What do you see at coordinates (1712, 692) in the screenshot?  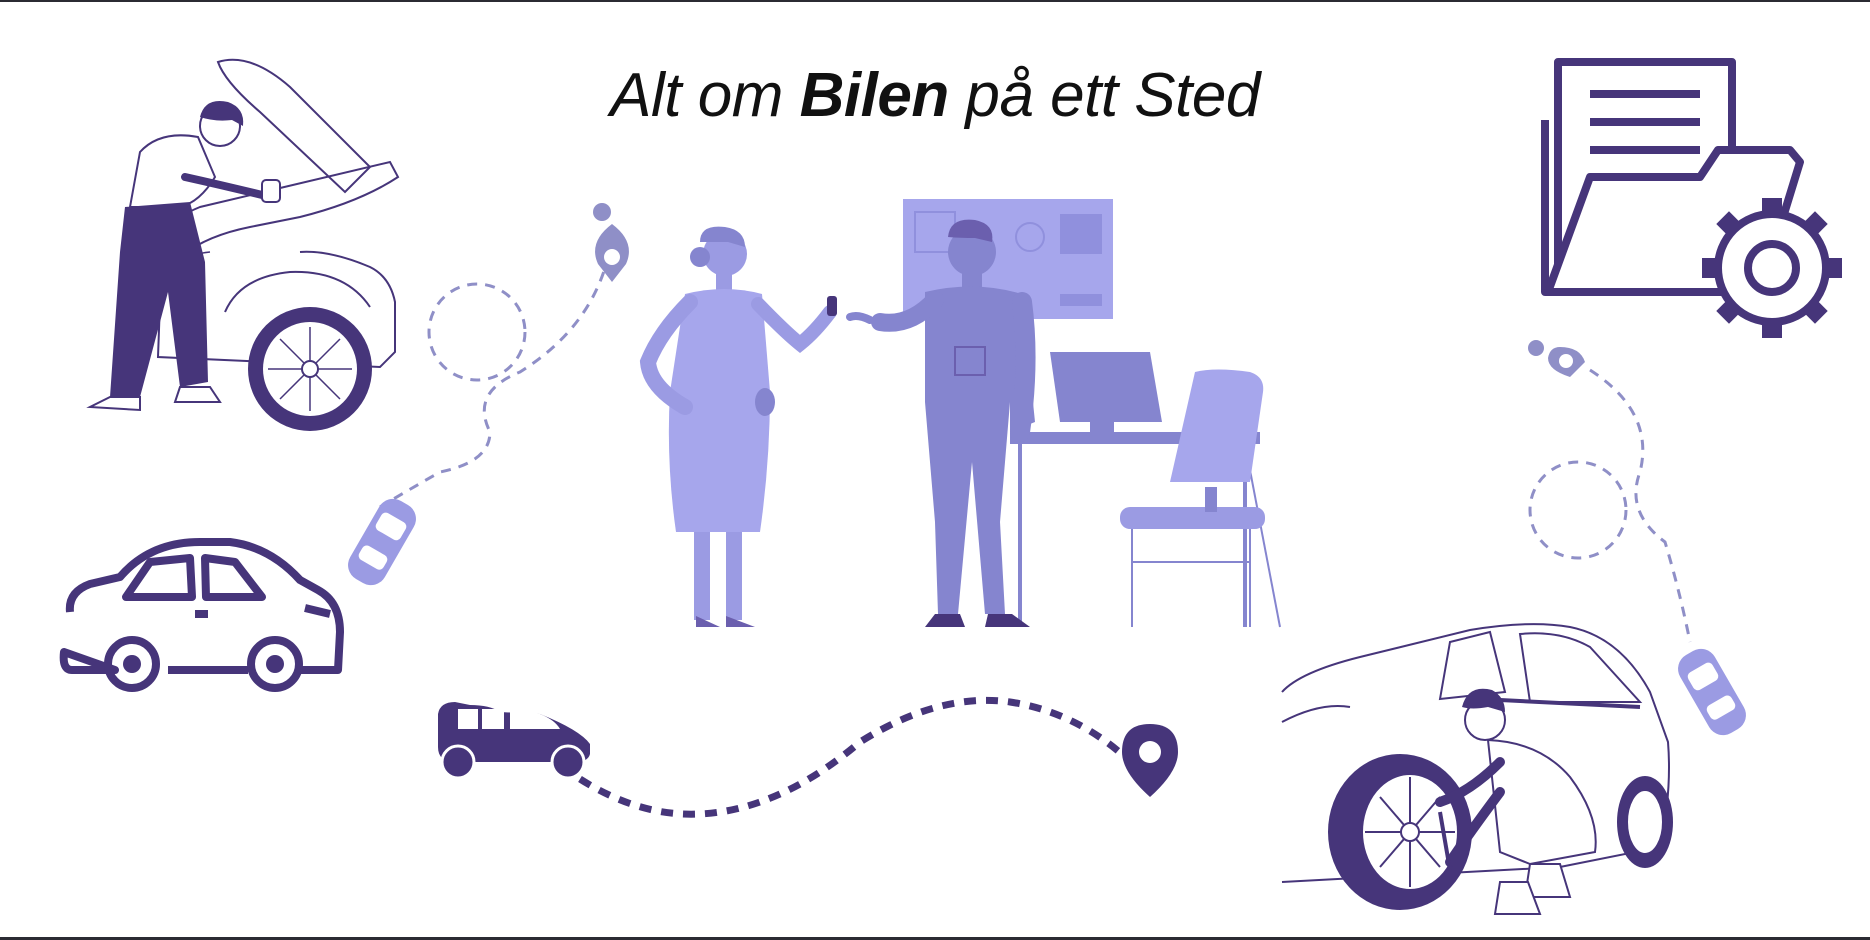 I see `small-car-icon-right` at bounding box center [1712, 692].